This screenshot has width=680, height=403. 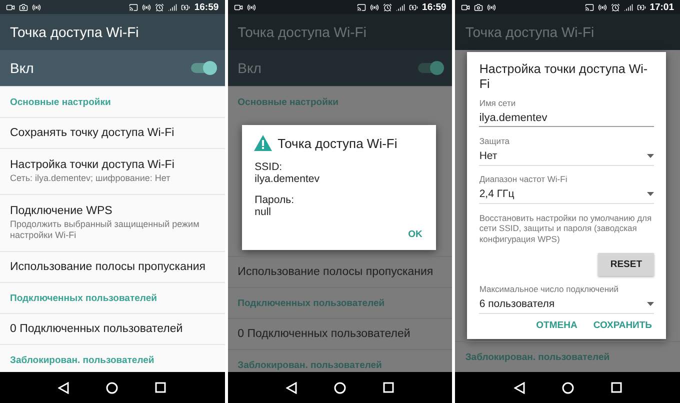 I want to click on item-title: Подключение WPS, so click(x=62, y=211).